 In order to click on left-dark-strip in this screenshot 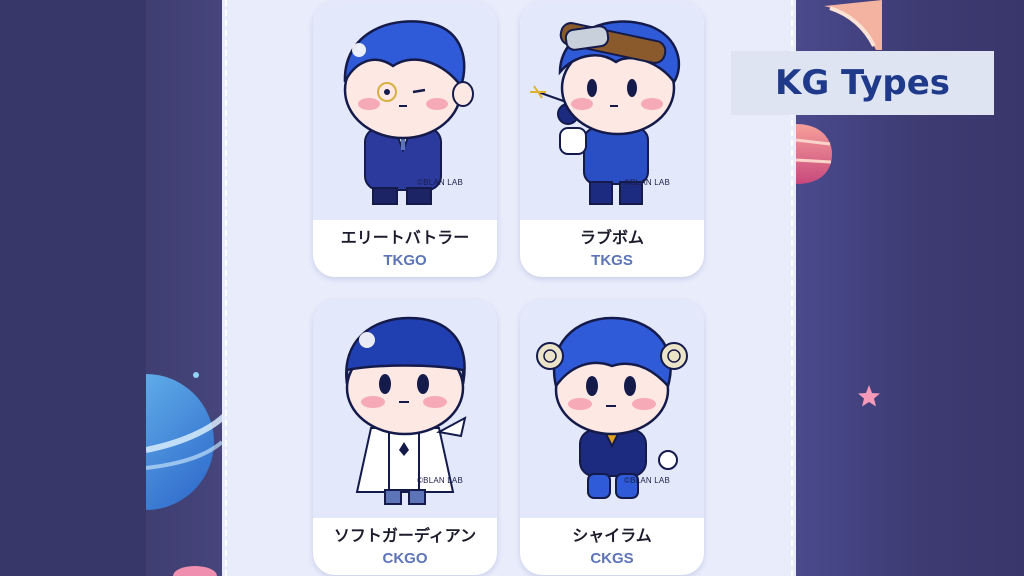, I will do `click(73, 288)`.